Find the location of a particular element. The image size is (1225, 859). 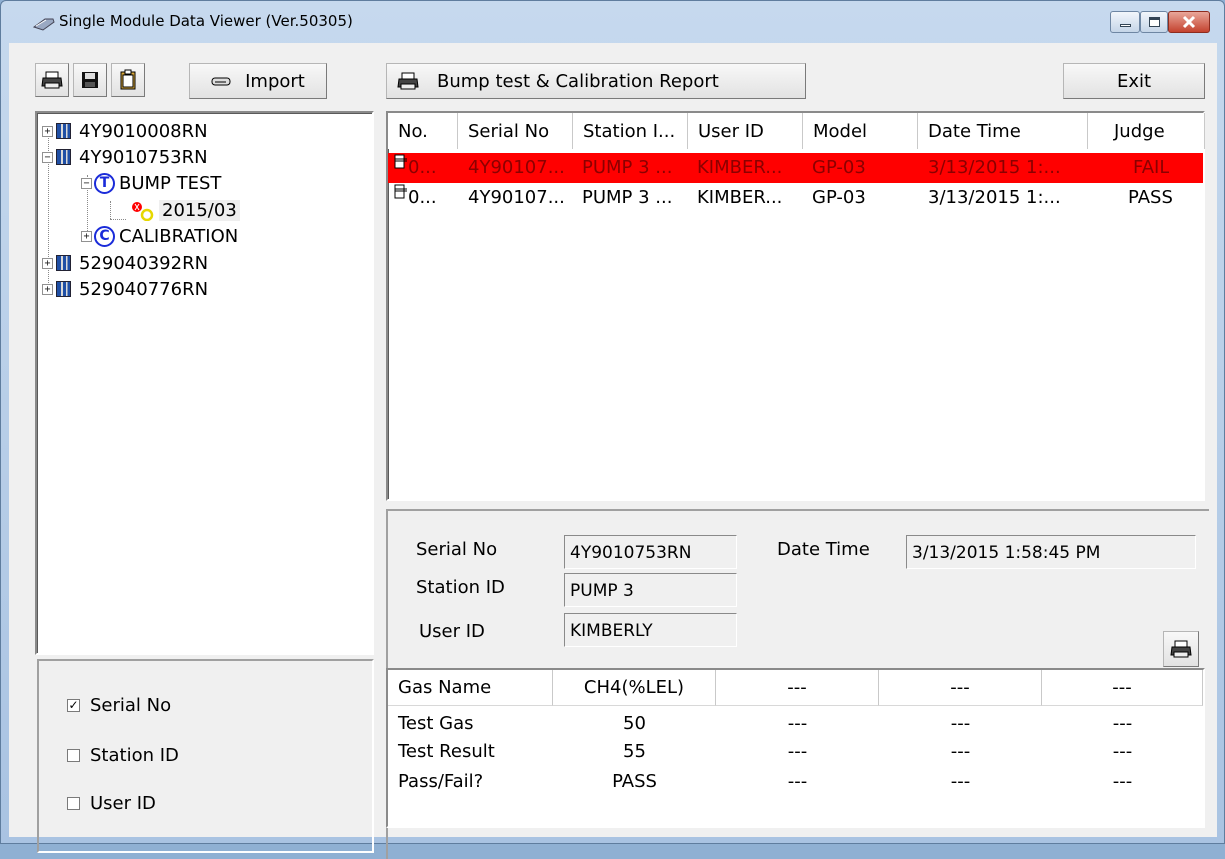

exit-label: Exit is located at coordinates (1134, 81).